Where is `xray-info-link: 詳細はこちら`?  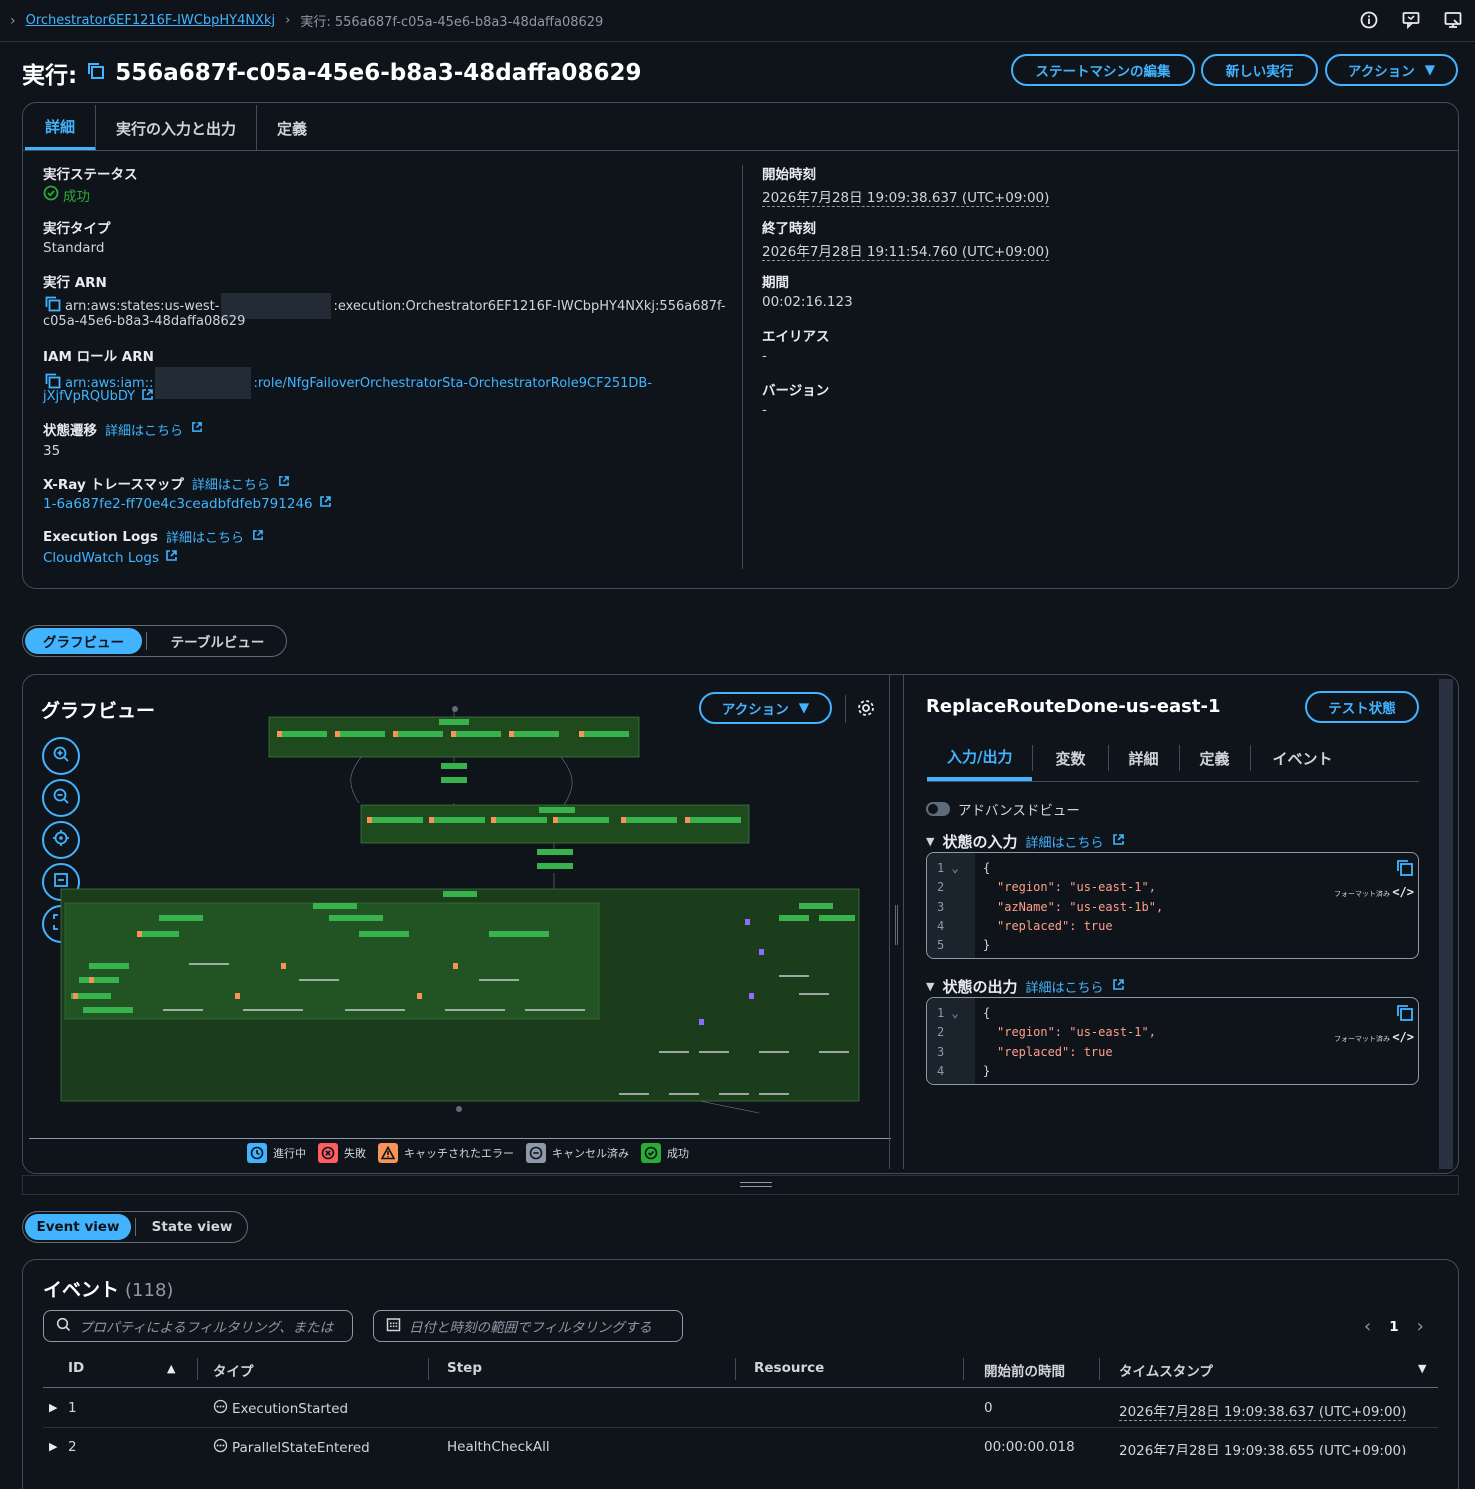 xray-info-link: 詳細はこちら is located at coordinates (231, 483).